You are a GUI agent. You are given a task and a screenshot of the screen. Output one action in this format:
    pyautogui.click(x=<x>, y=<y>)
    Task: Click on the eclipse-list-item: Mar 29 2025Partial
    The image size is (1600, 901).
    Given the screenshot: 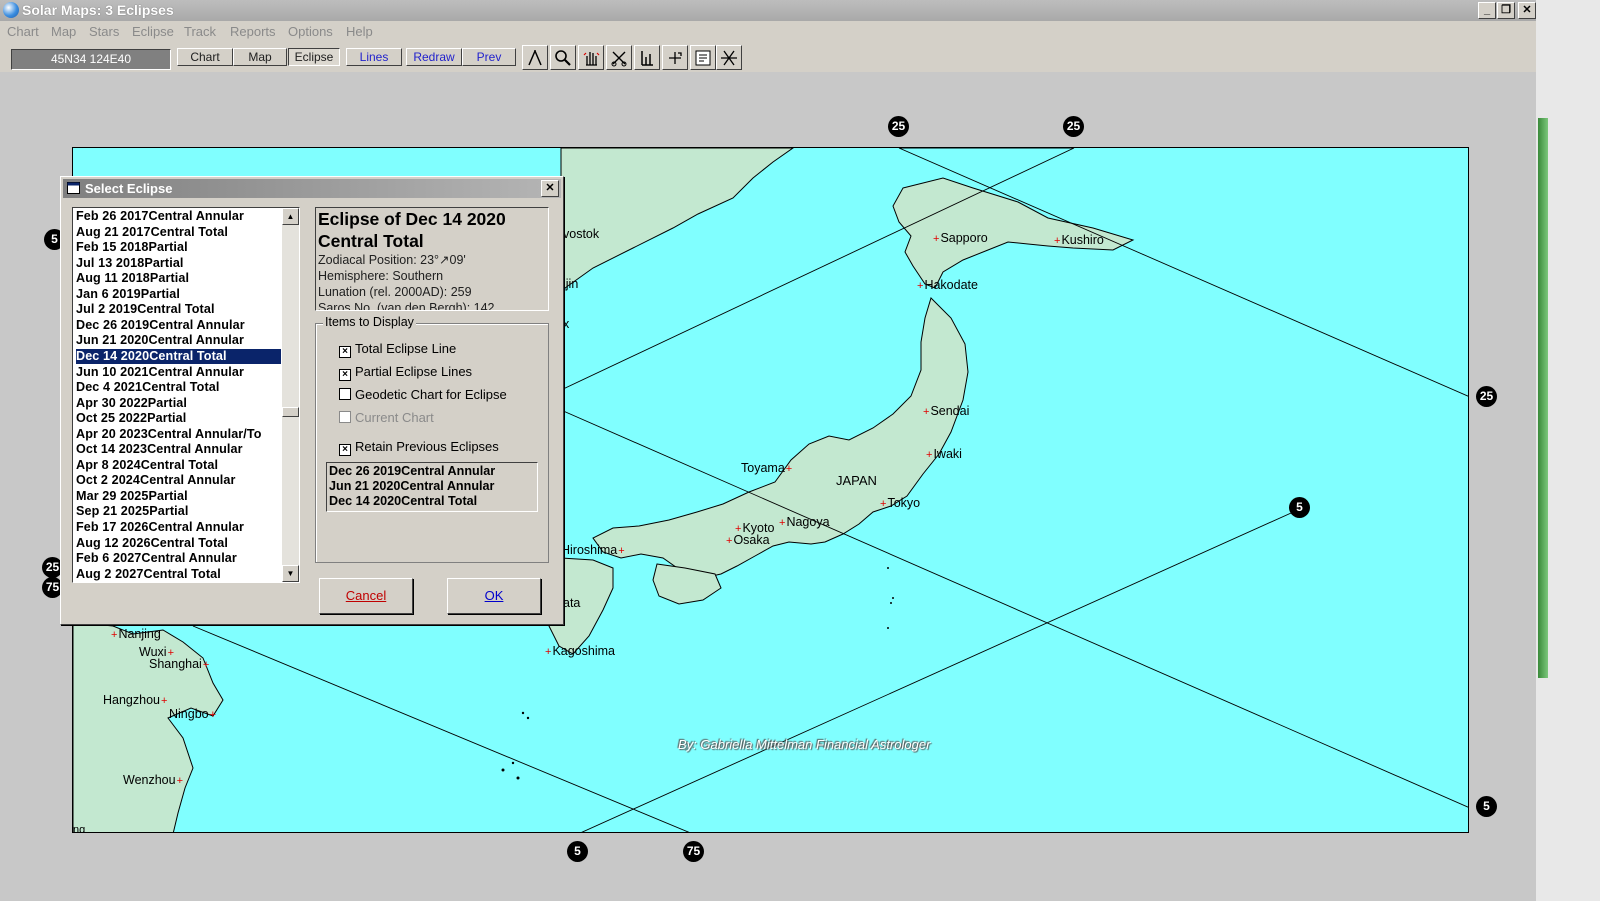 What is the action you would take?
    pyautogui.click(x=178, y=496)
    